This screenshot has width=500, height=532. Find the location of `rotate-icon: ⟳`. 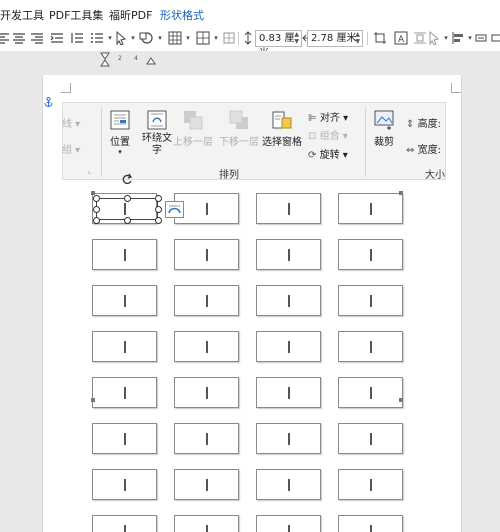

rotate-icon: ⟳ is located at coordinates (312, 155).